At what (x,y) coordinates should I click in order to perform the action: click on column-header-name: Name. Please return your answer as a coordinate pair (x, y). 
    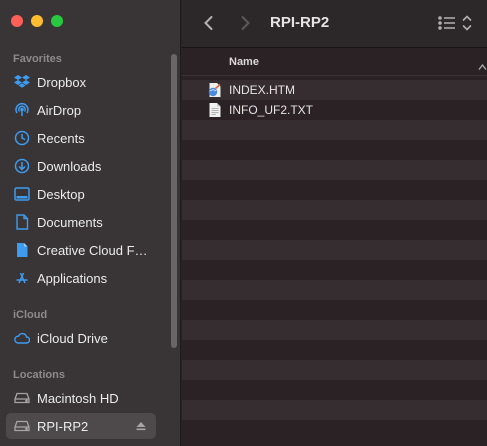
    Looking at the image, I should click on (244, 62).